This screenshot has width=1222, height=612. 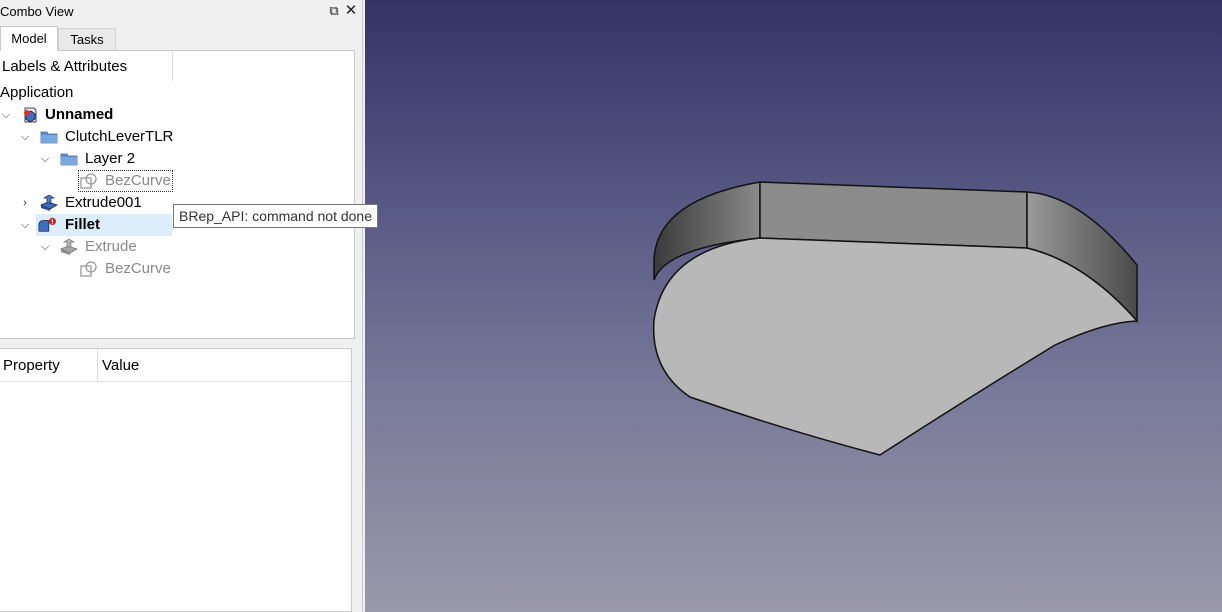 I want to click on column-property: Property, so click(x=31, y=365).